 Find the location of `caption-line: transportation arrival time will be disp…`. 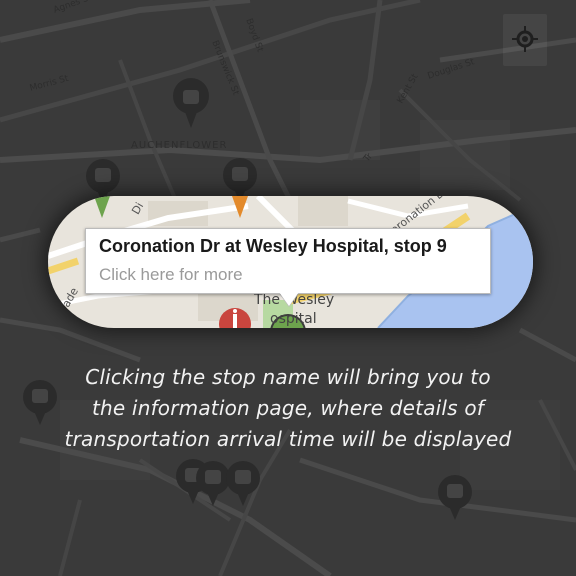

caption-line: transportation arrival time will be disp… is located at coordinates (288, 439).